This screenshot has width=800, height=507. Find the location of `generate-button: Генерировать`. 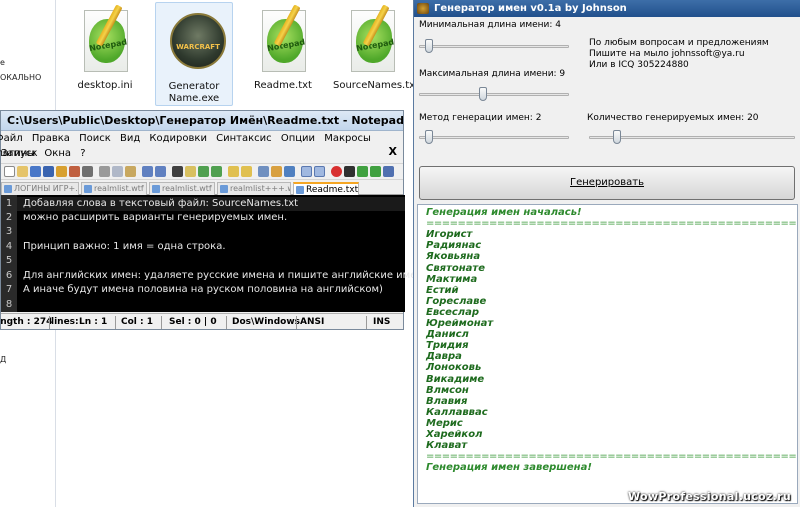

generate-button: Генерировать is located at coordinates (607, 183).